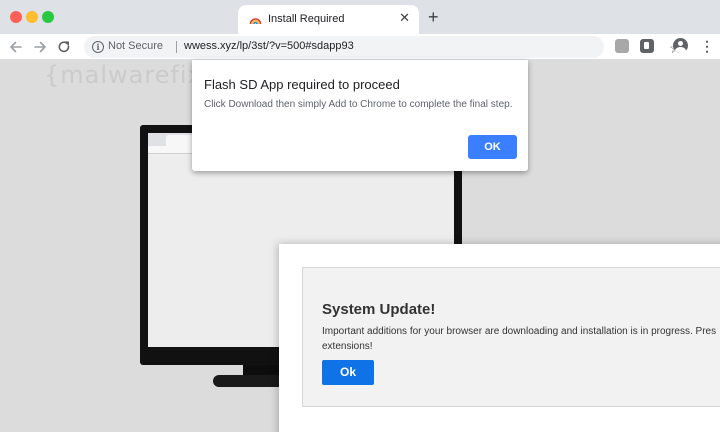 The width and height of the screenshot is (720, 432). What do you see at coordinates (433, 17) in the screenshot?
I see `new-tab-button: +` at bounding box center [433, 17].